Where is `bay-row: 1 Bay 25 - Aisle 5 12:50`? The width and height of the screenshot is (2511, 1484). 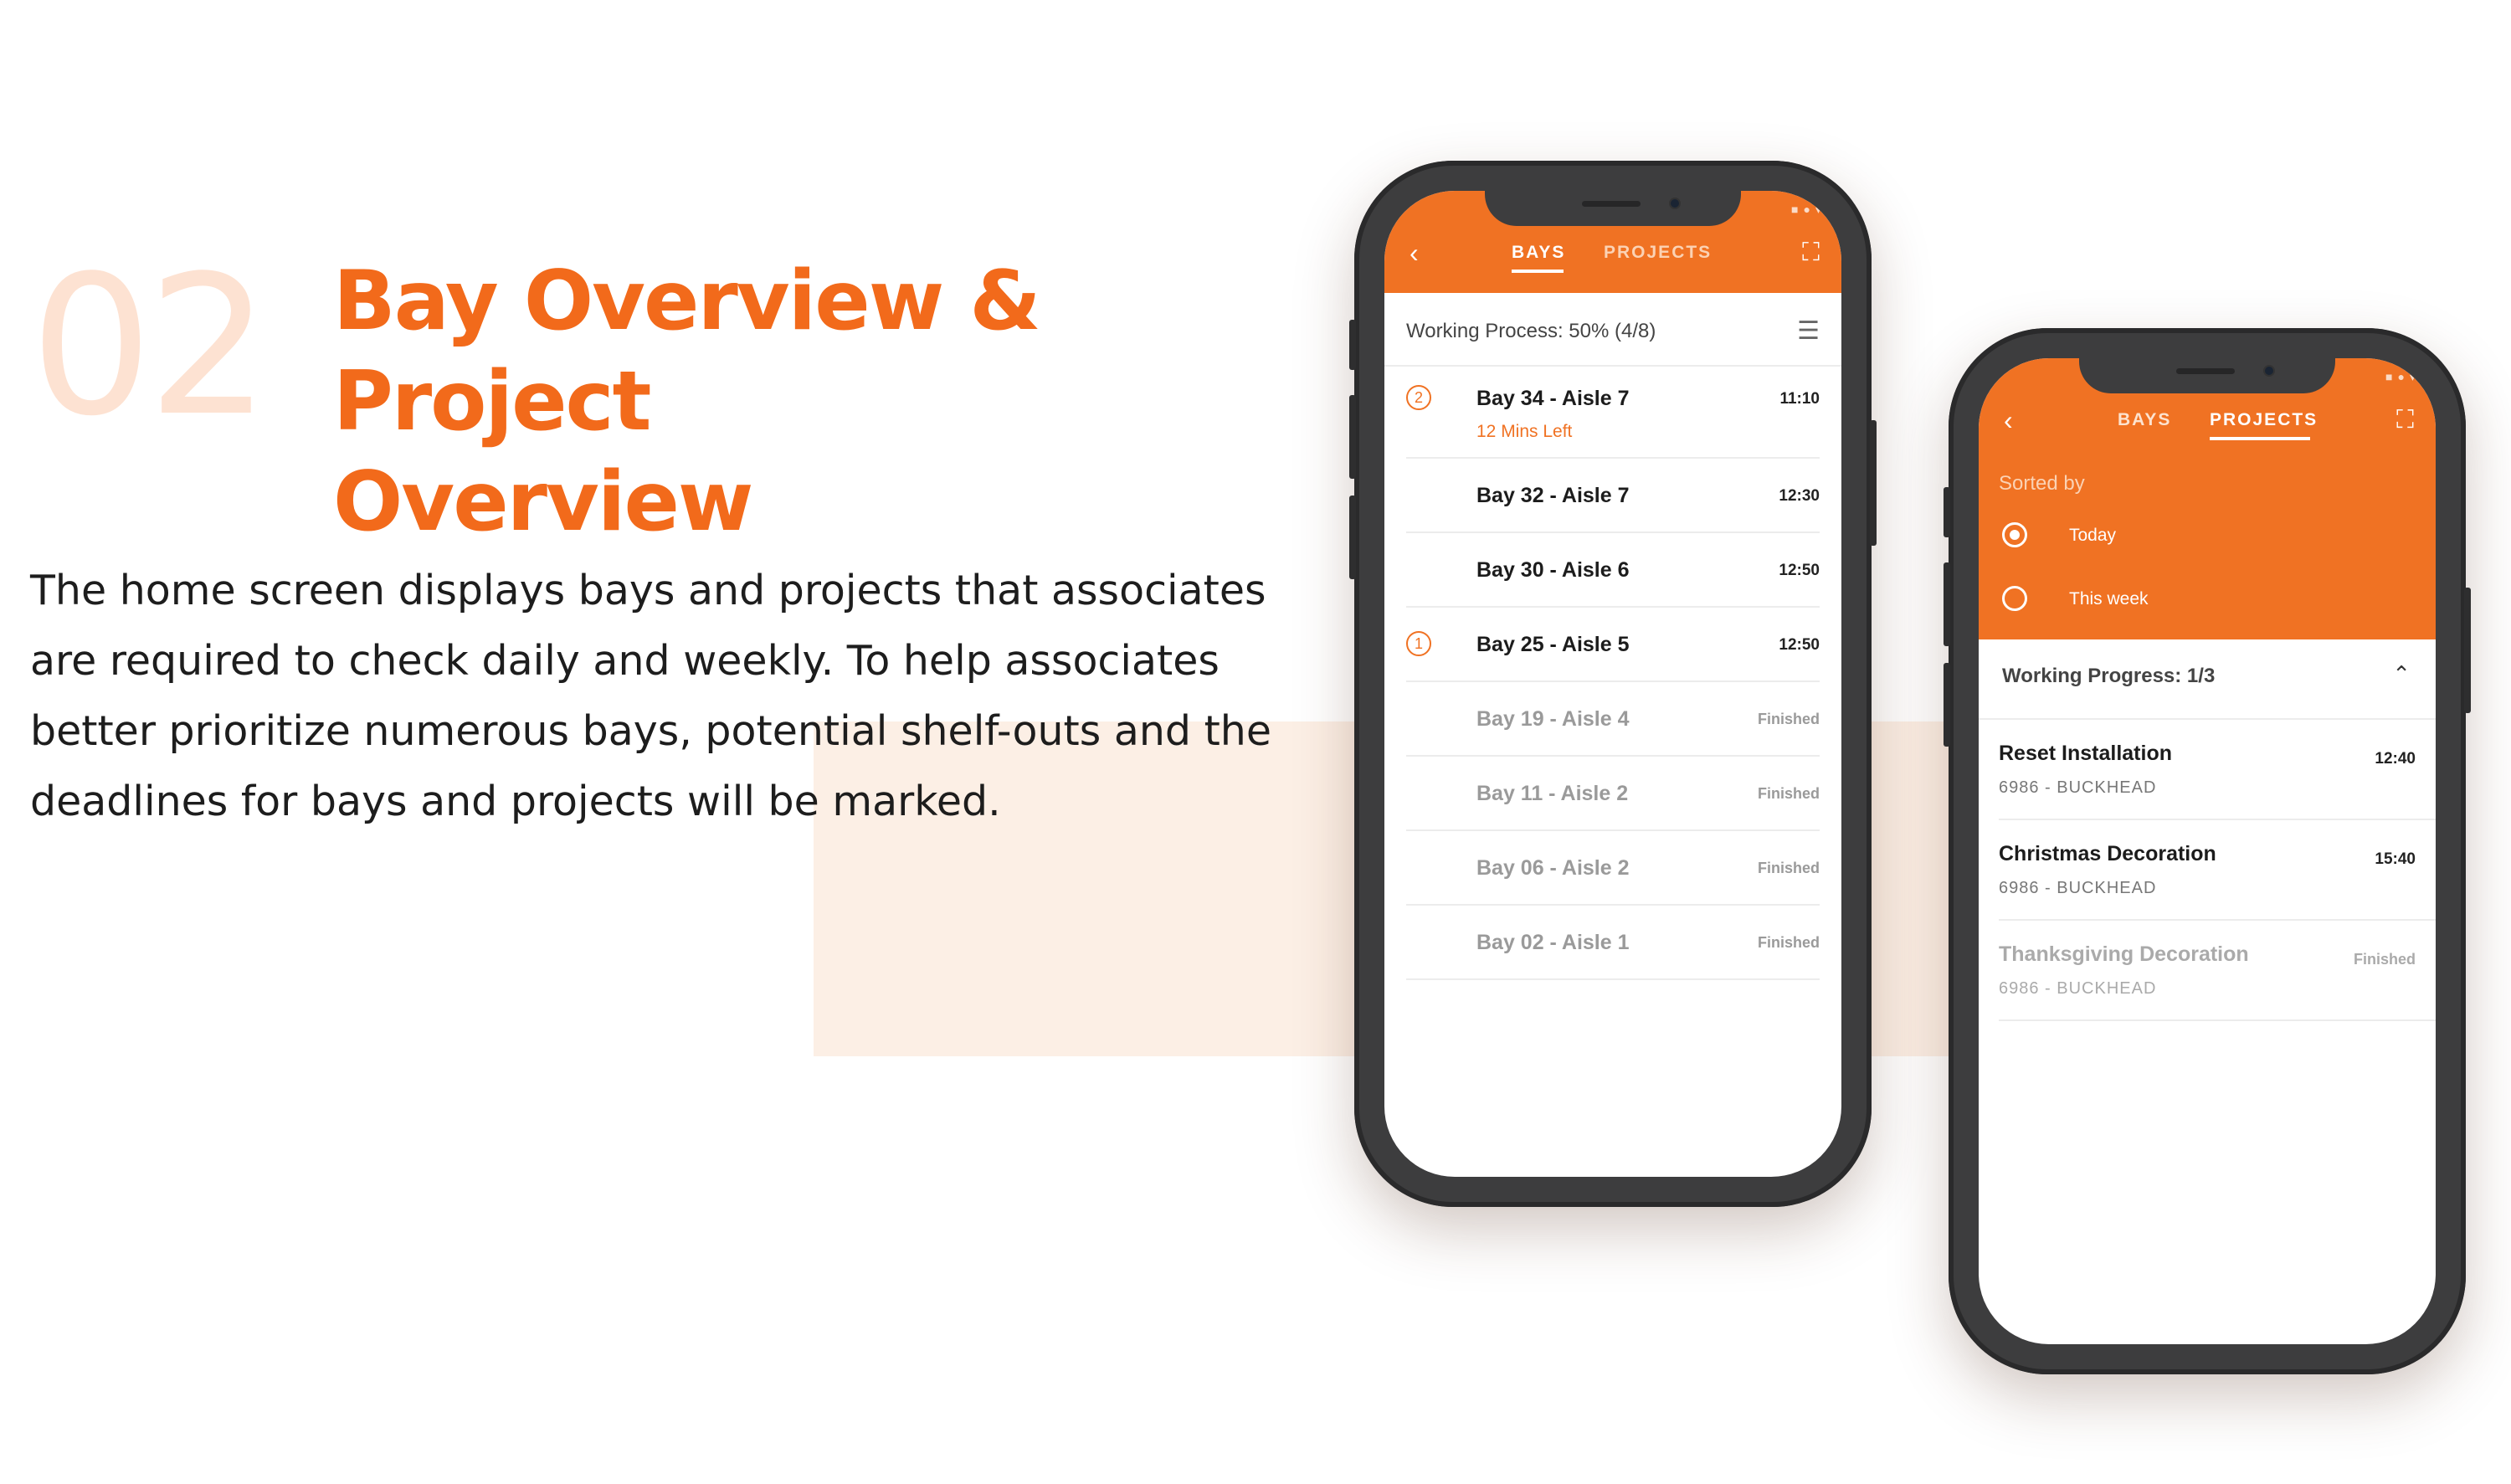 bay-row: 1 Bay 25 - Aisle 5 12:50 is located at coordinates (1613, 645).